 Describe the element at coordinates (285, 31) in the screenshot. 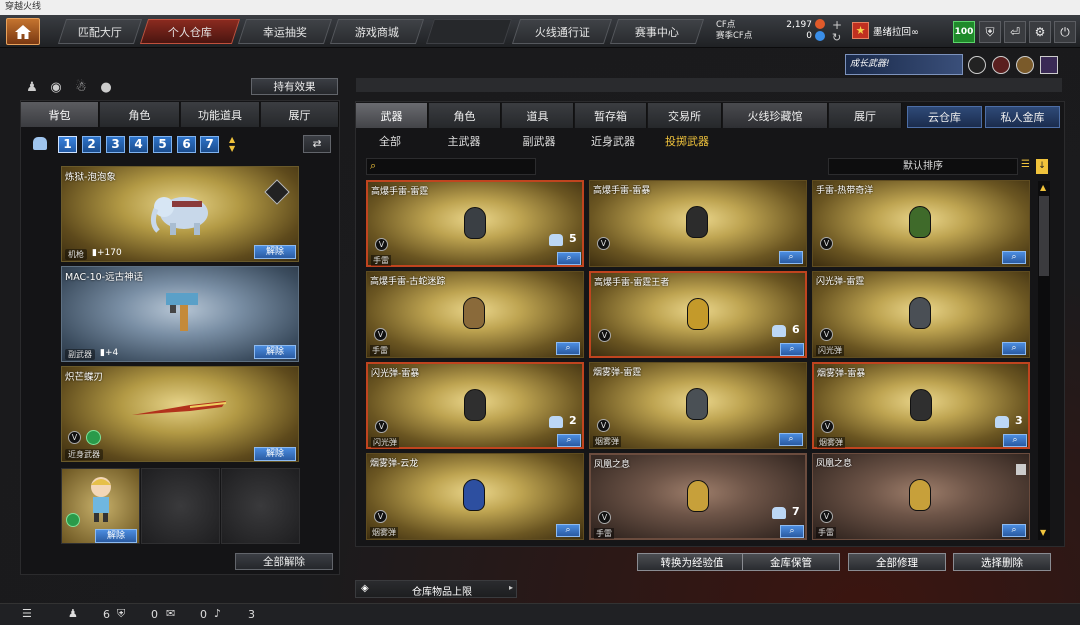

I see `tab-lucky-draw: 幸运抽奖` at that location.